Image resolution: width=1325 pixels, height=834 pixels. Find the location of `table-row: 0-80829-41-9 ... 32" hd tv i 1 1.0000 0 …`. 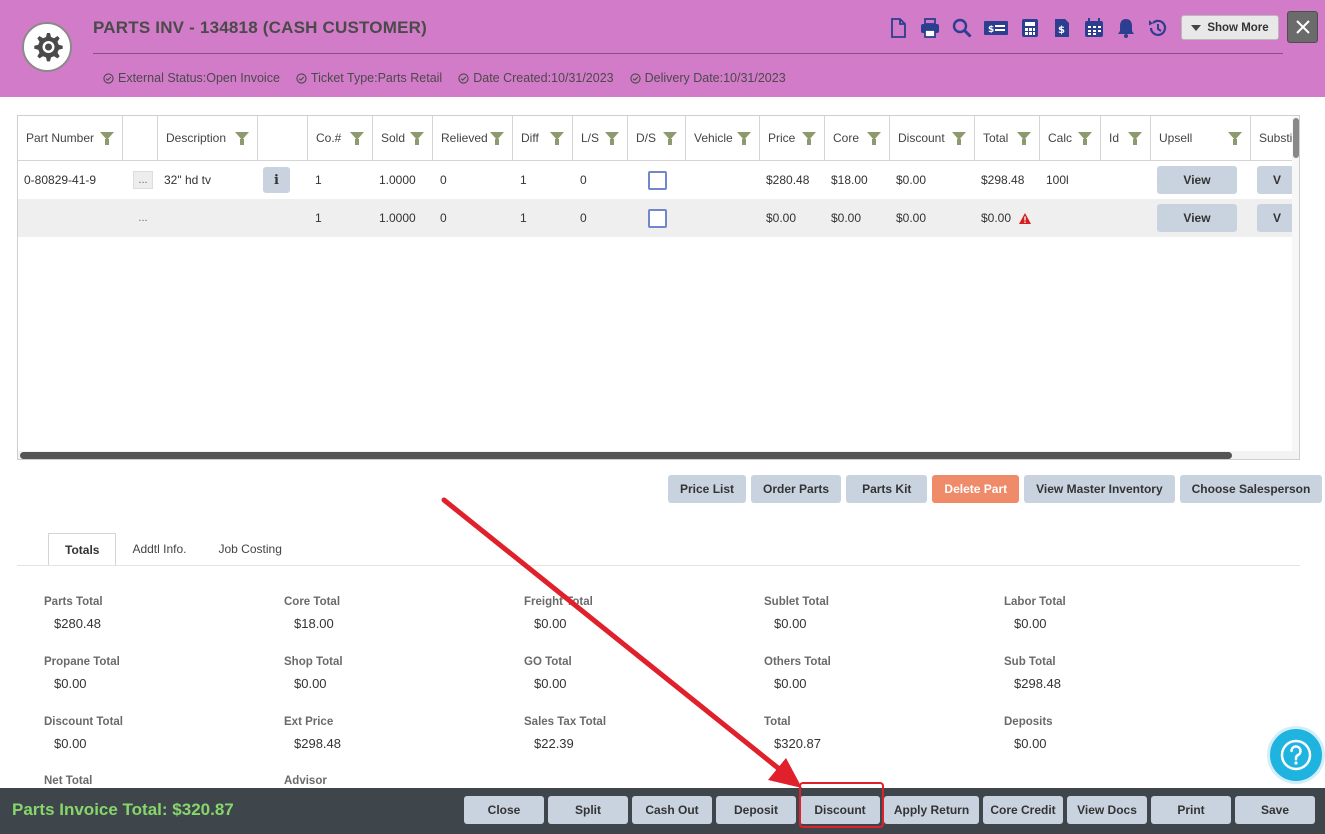

table-row: 0-80829-41-9 ... 32" hd tv i 1 1.0000 0 … is located at coordinates (658, 180).